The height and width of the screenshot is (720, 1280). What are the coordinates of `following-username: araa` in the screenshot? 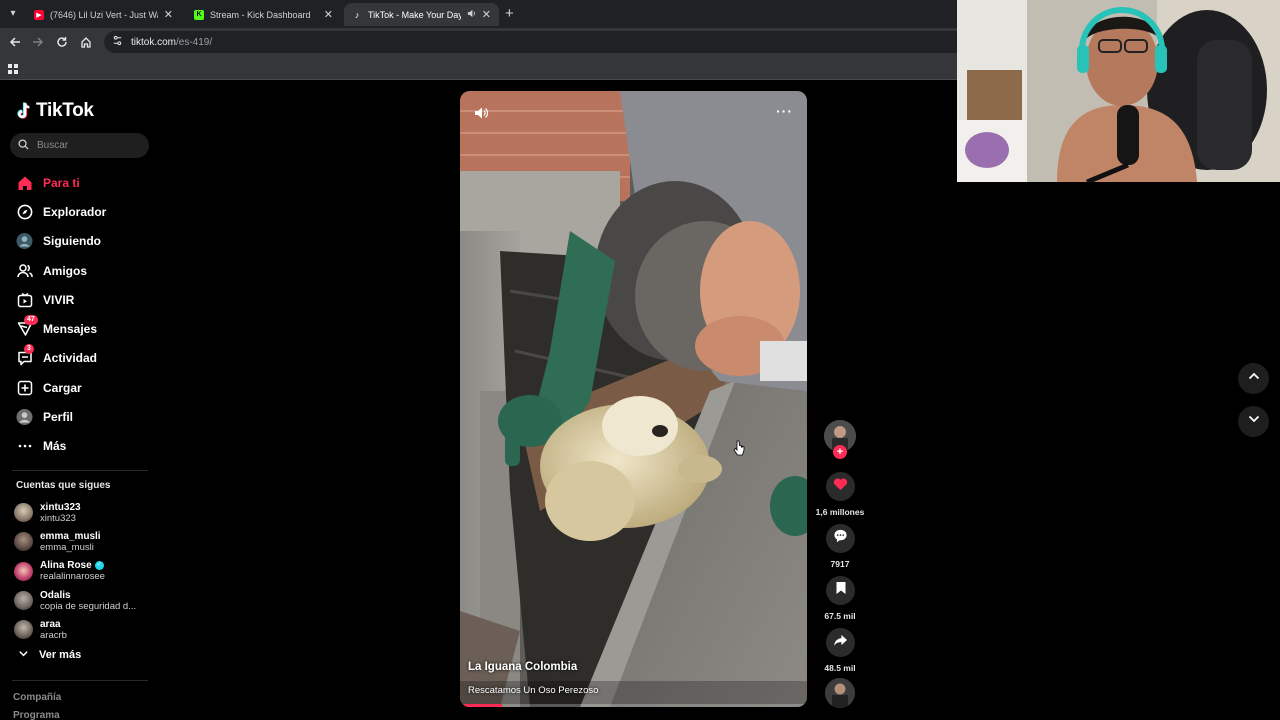 It's located at (50, 624).